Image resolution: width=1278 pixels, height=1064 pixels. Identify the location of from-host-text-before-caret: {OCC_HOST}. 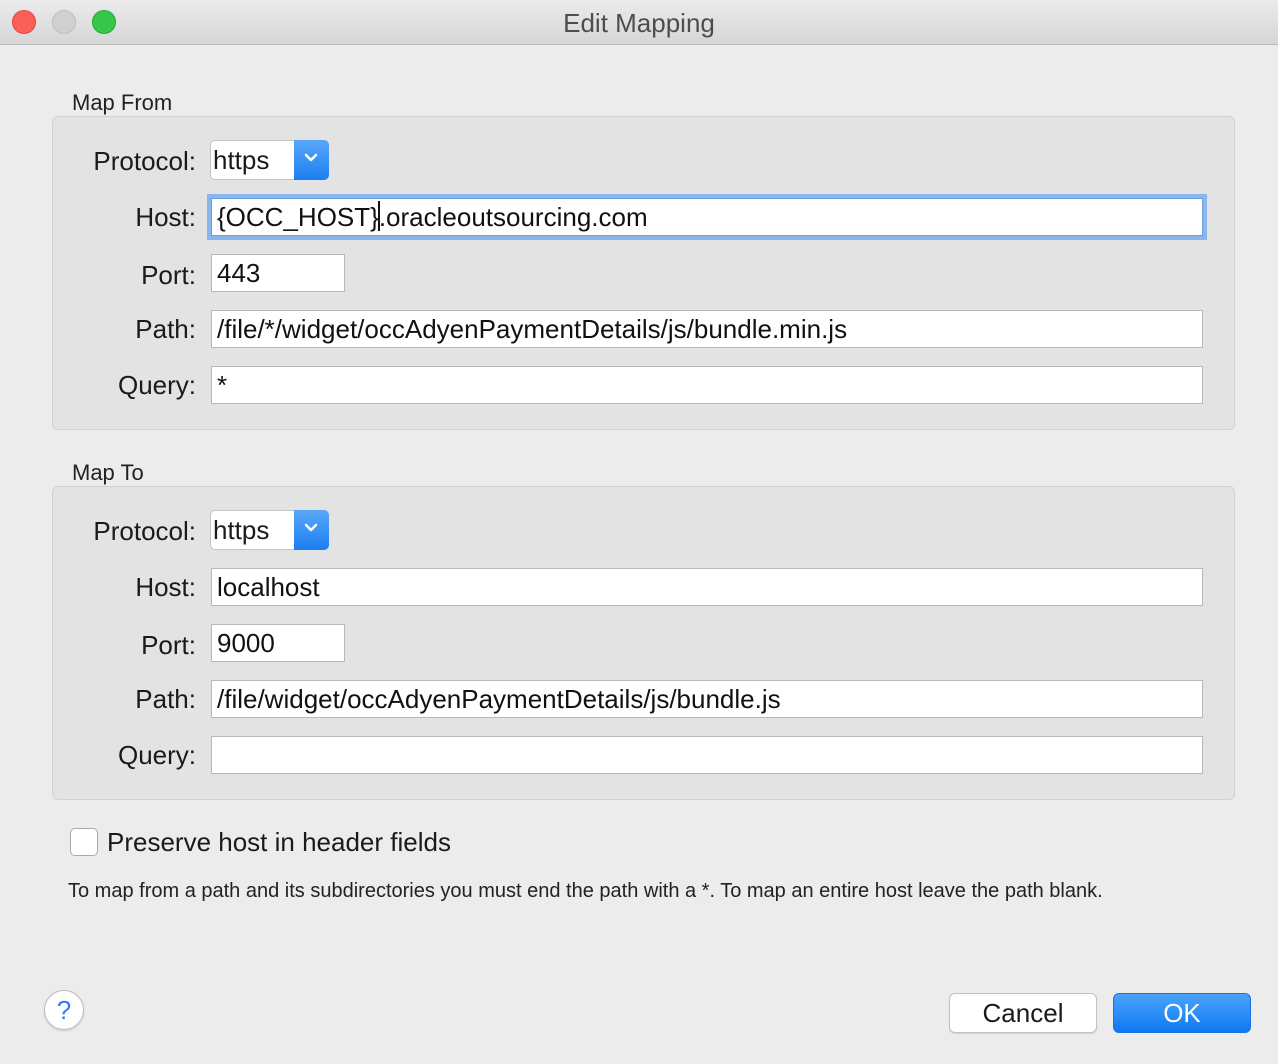
(298, 217).